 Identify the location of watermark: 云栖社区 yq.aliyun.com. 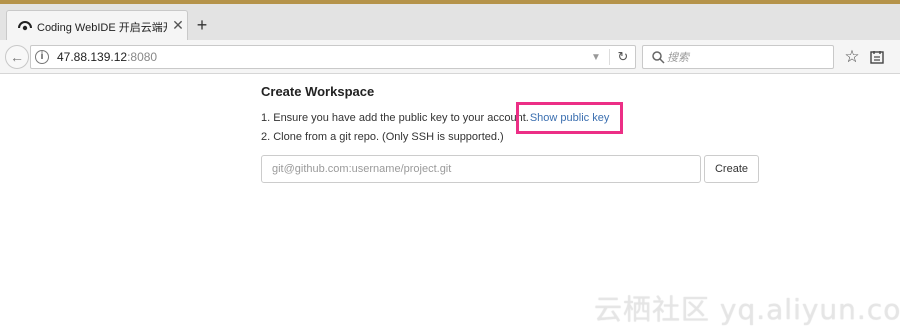
(747, 309).